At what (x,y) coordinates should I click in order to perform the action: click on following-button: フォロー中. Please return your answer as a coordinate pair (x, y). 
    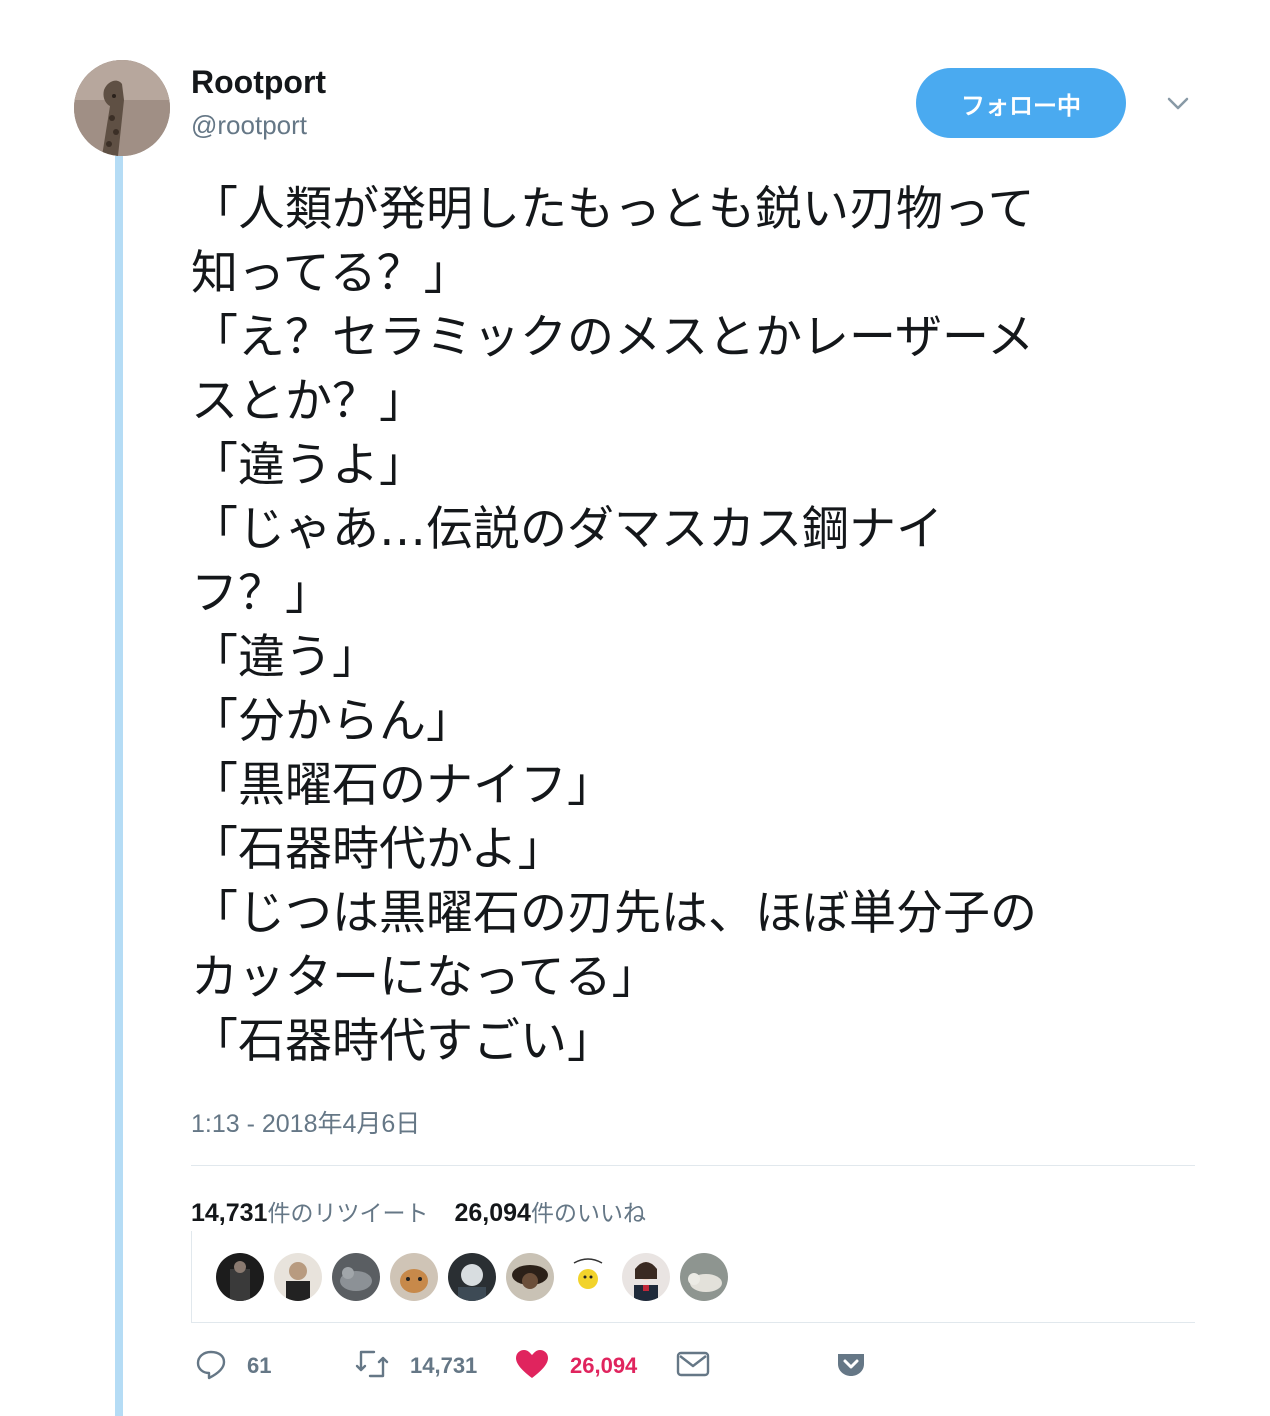
    Looking at the image, I should click on (1021, 103).